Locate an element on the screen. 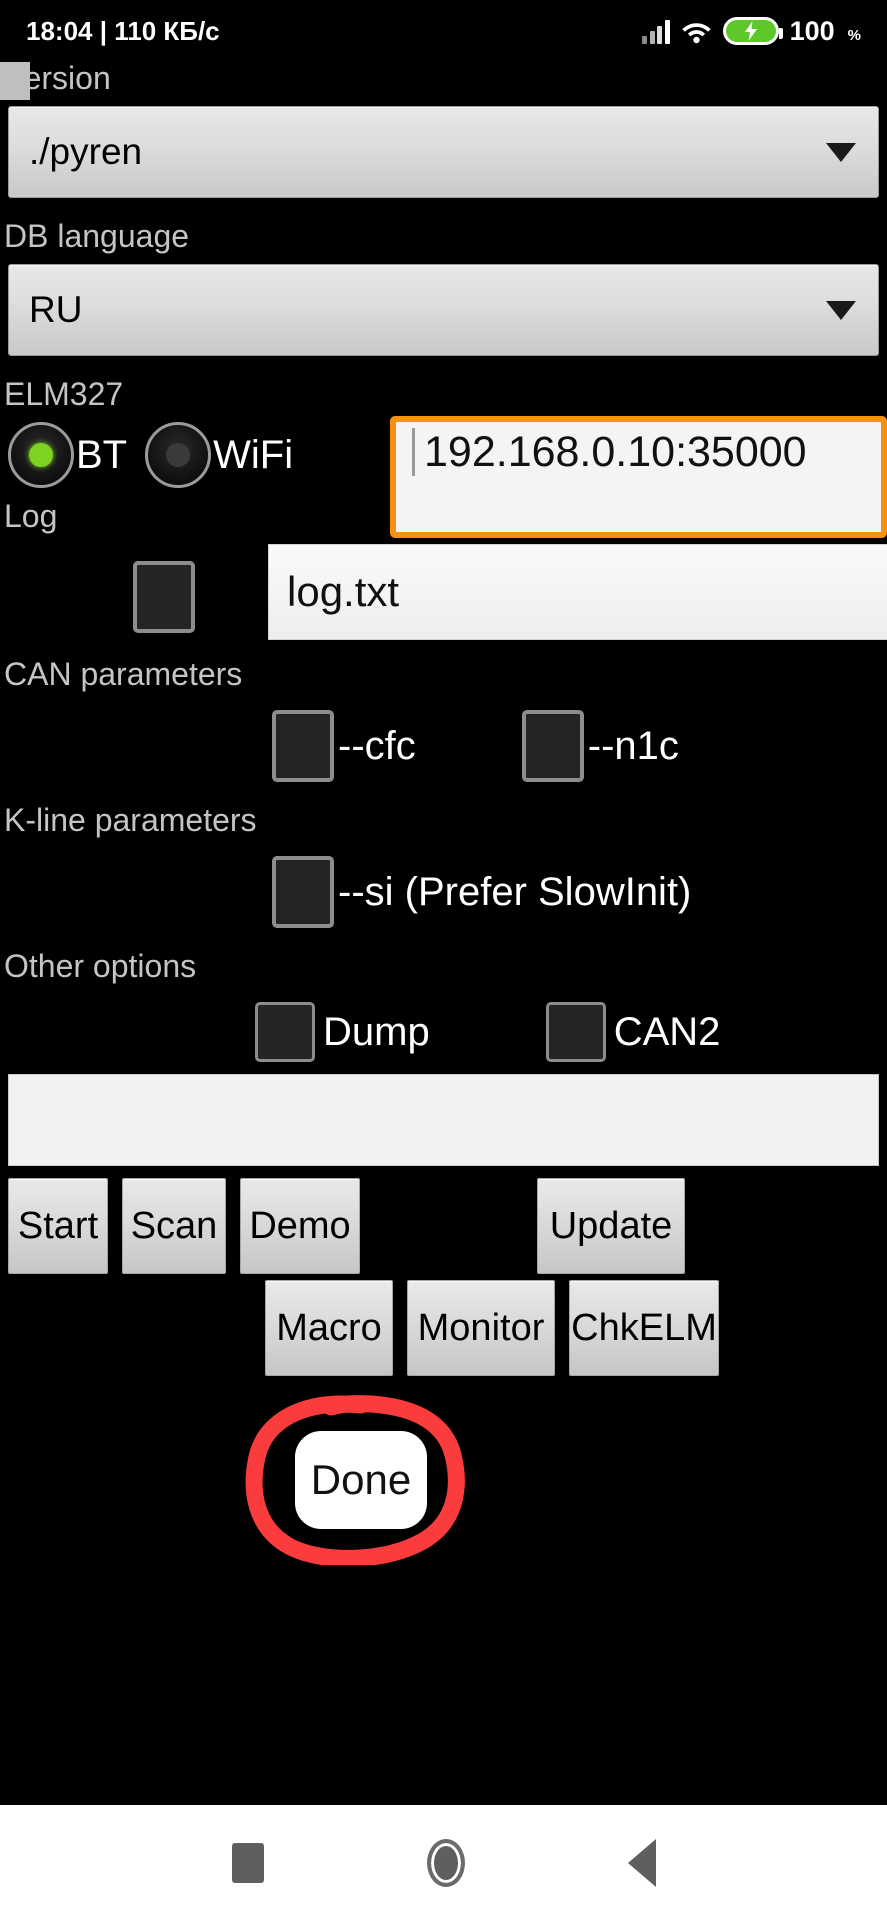 This screenshot has width=887, height=1920. db-language-label: DB language is located at coordinates (97, 236).